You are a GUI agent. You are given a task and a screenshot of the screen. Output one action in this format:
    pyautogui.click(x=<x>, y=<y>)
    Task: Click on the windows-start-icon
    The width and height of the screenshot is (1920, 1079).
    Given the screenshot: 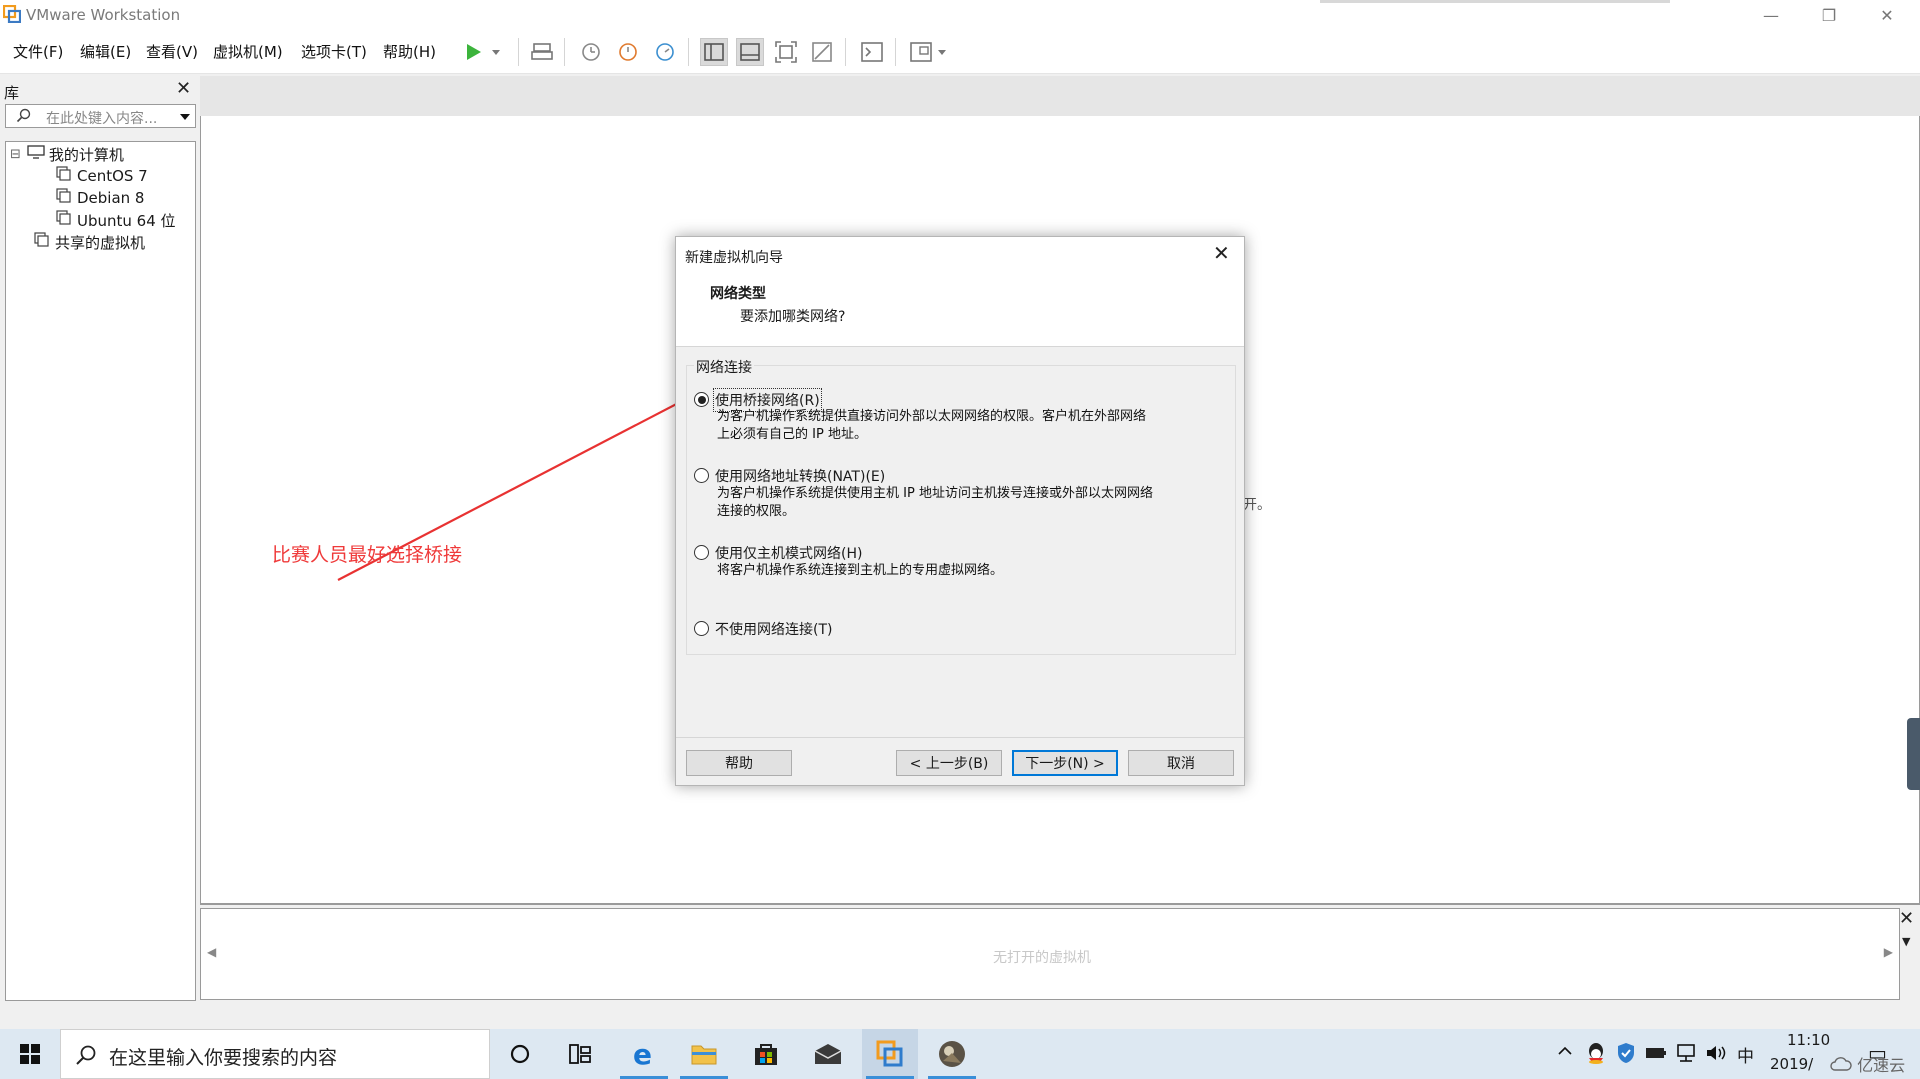 What is the action you would take?
    pyautogui.click(x=30, y=1054)
    